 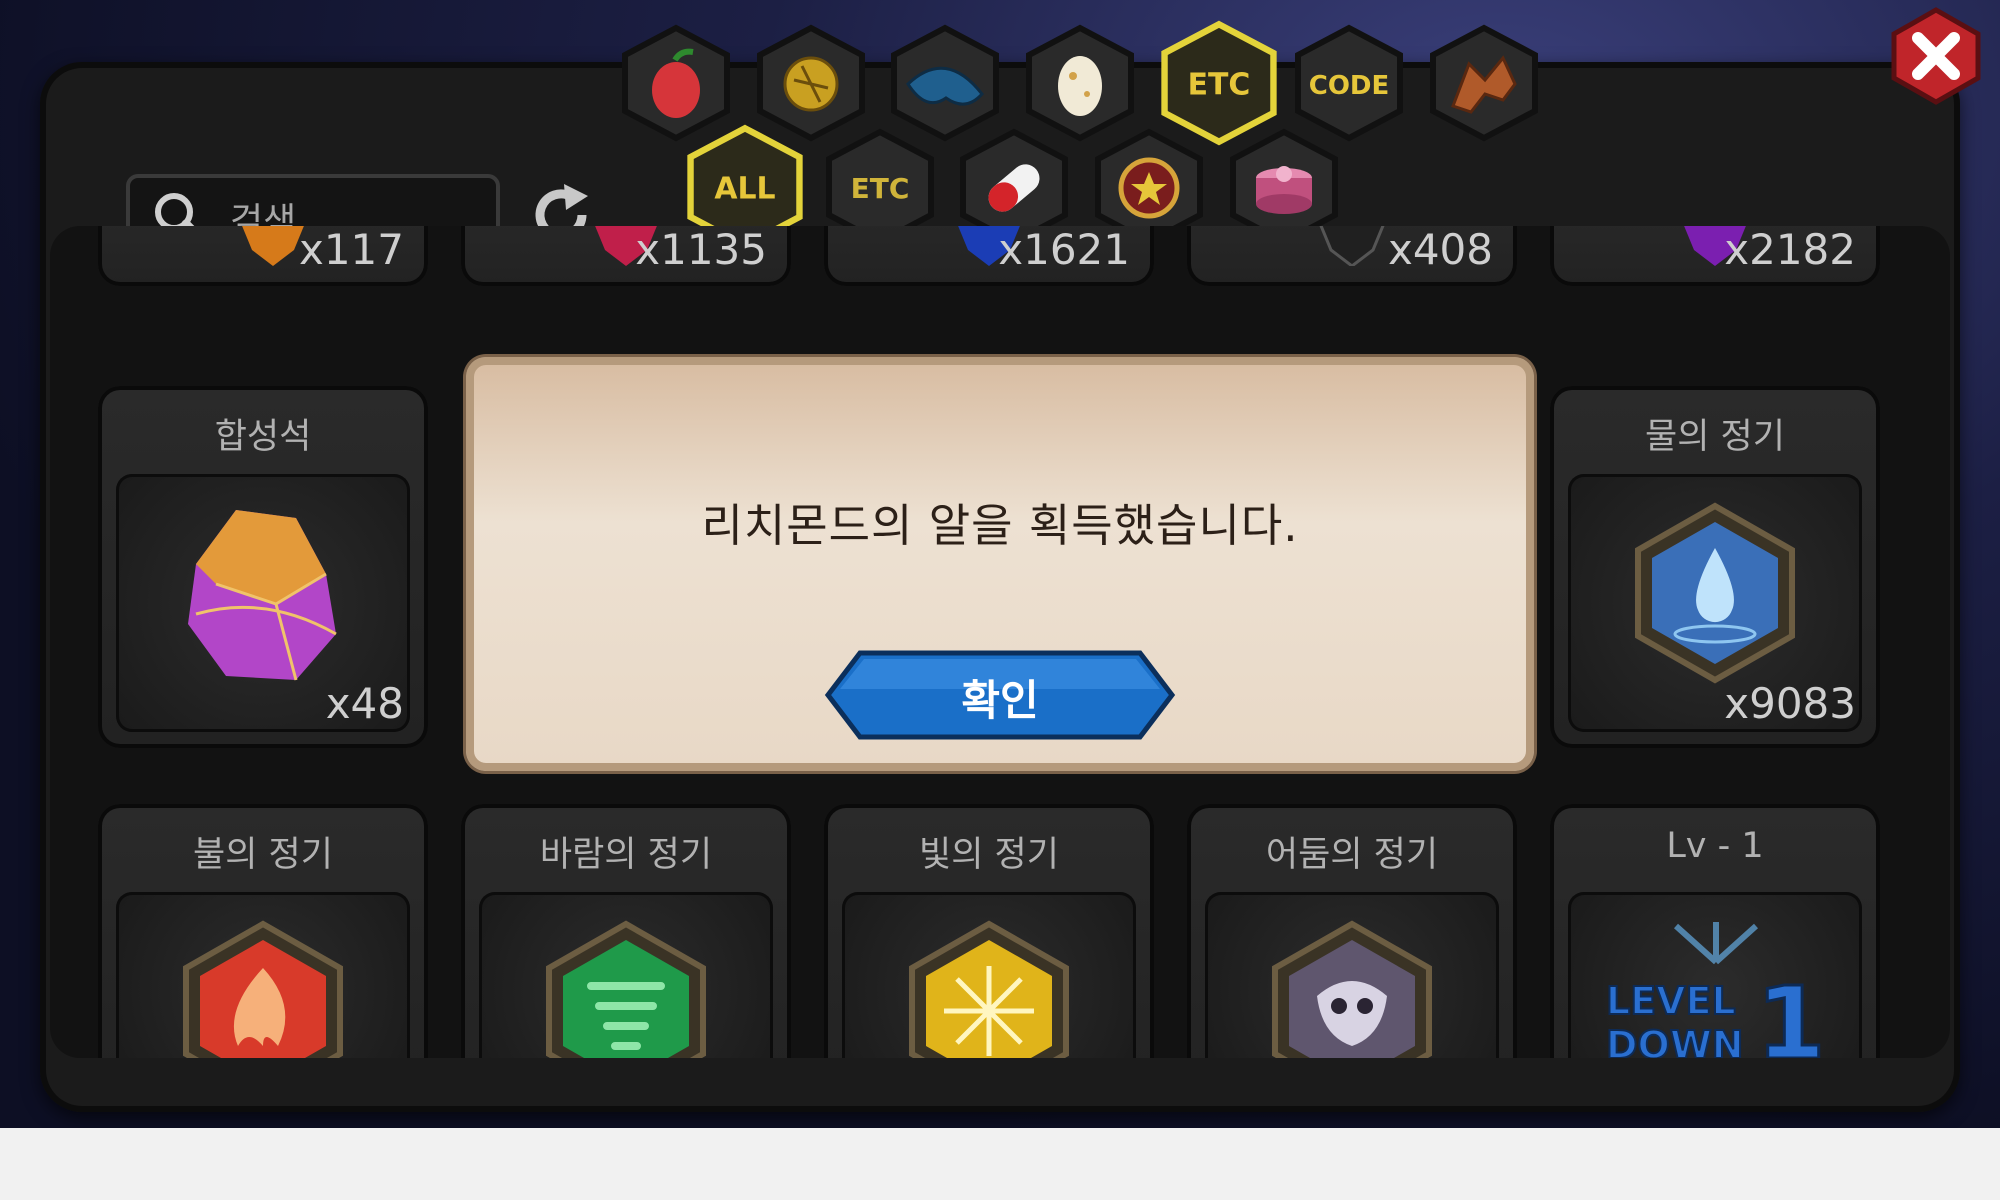 I want to click on light-essence-icon, so click(x=989, y=989).